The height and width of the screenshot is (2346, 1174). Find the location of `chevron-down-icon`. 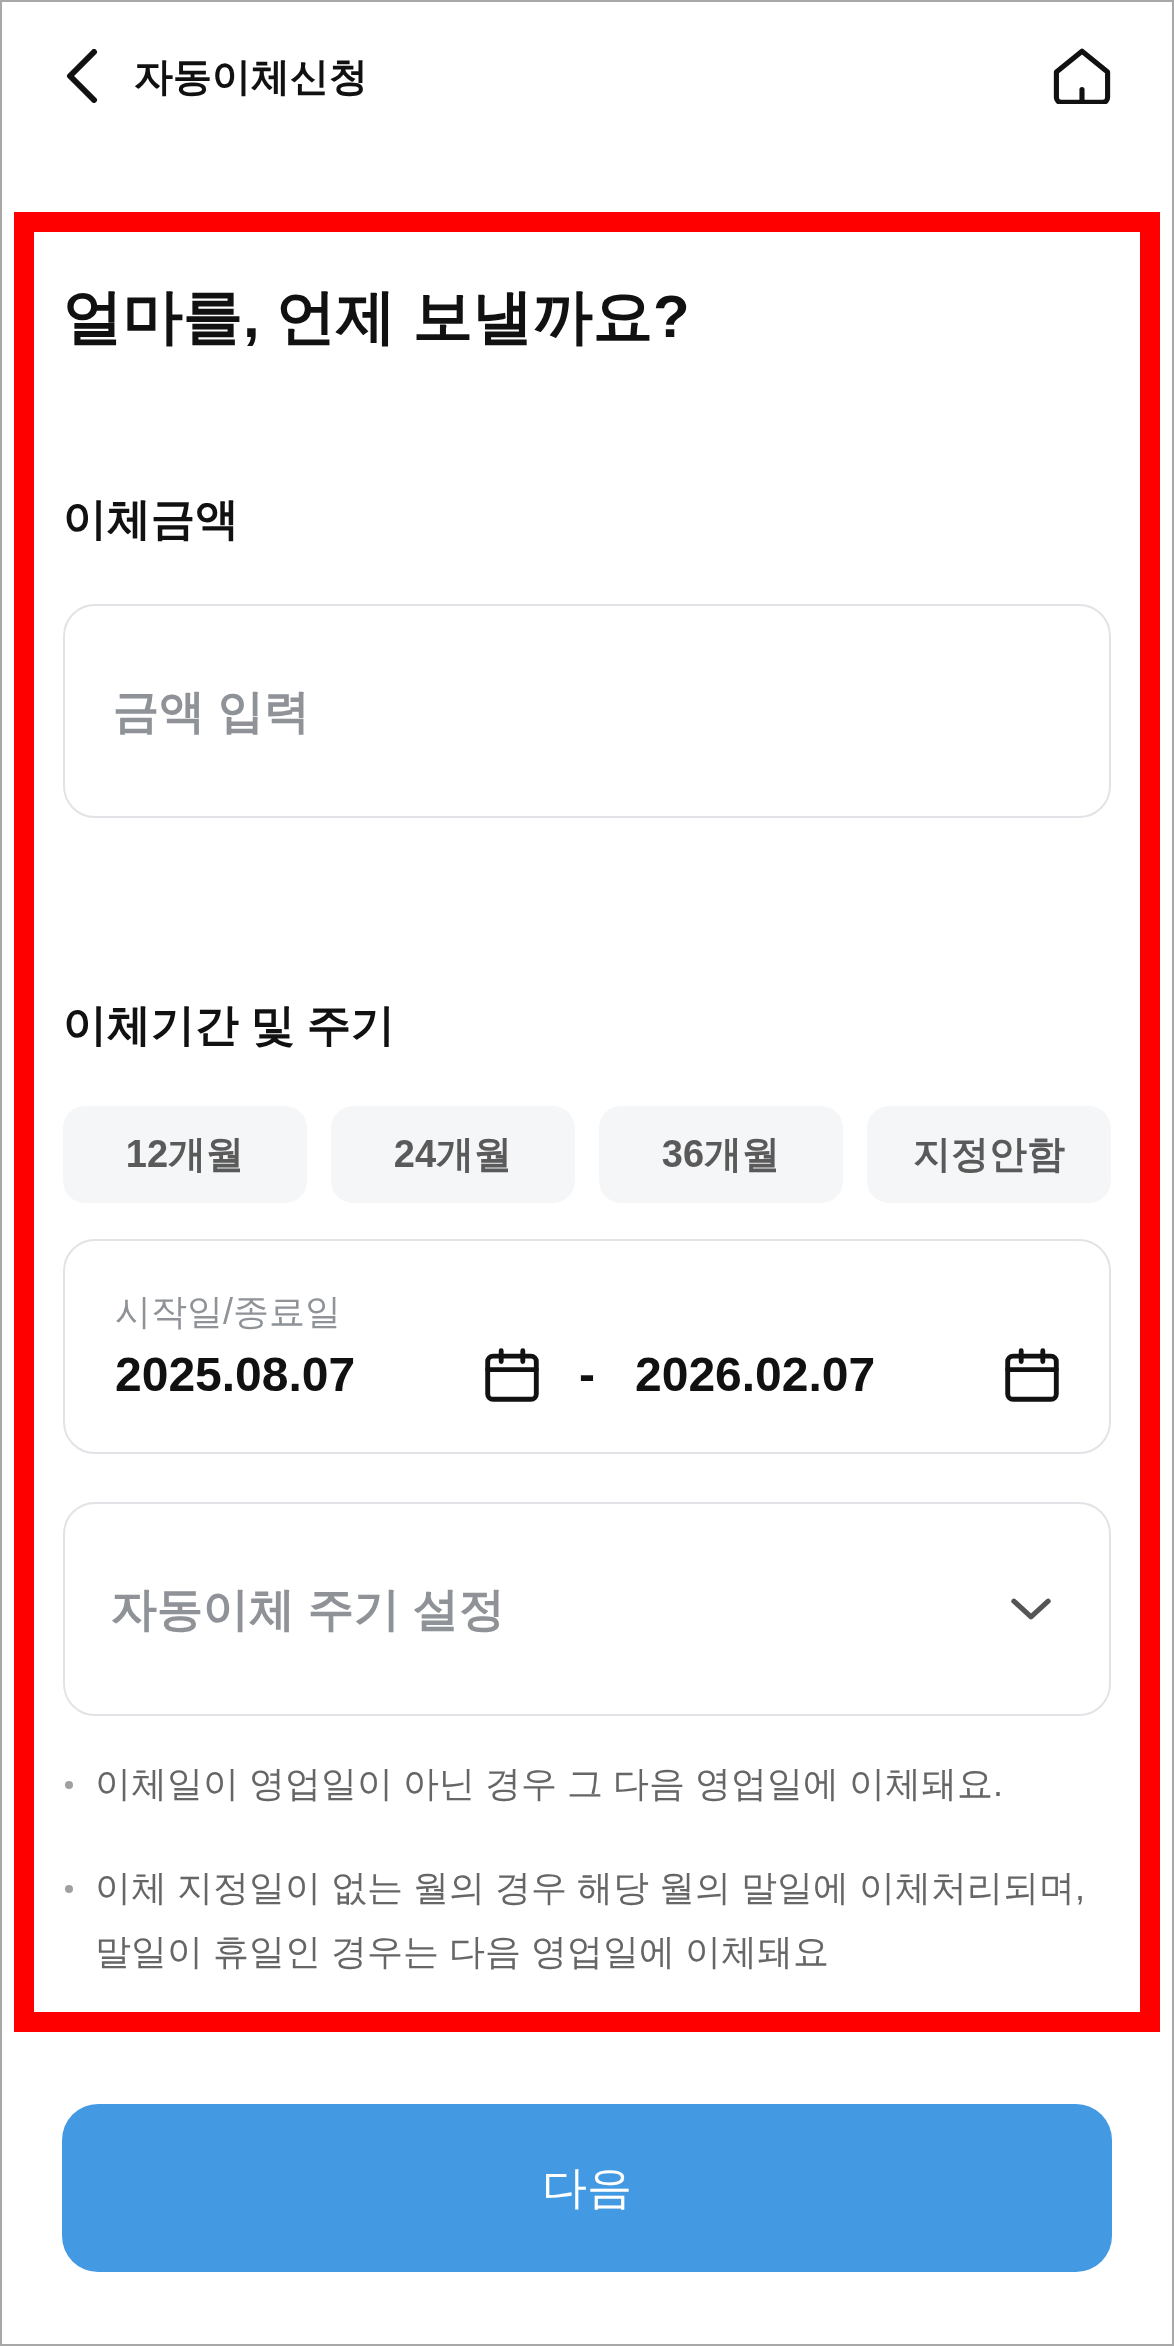

chevron-down-icon is located at coordinates (1031, 1609).